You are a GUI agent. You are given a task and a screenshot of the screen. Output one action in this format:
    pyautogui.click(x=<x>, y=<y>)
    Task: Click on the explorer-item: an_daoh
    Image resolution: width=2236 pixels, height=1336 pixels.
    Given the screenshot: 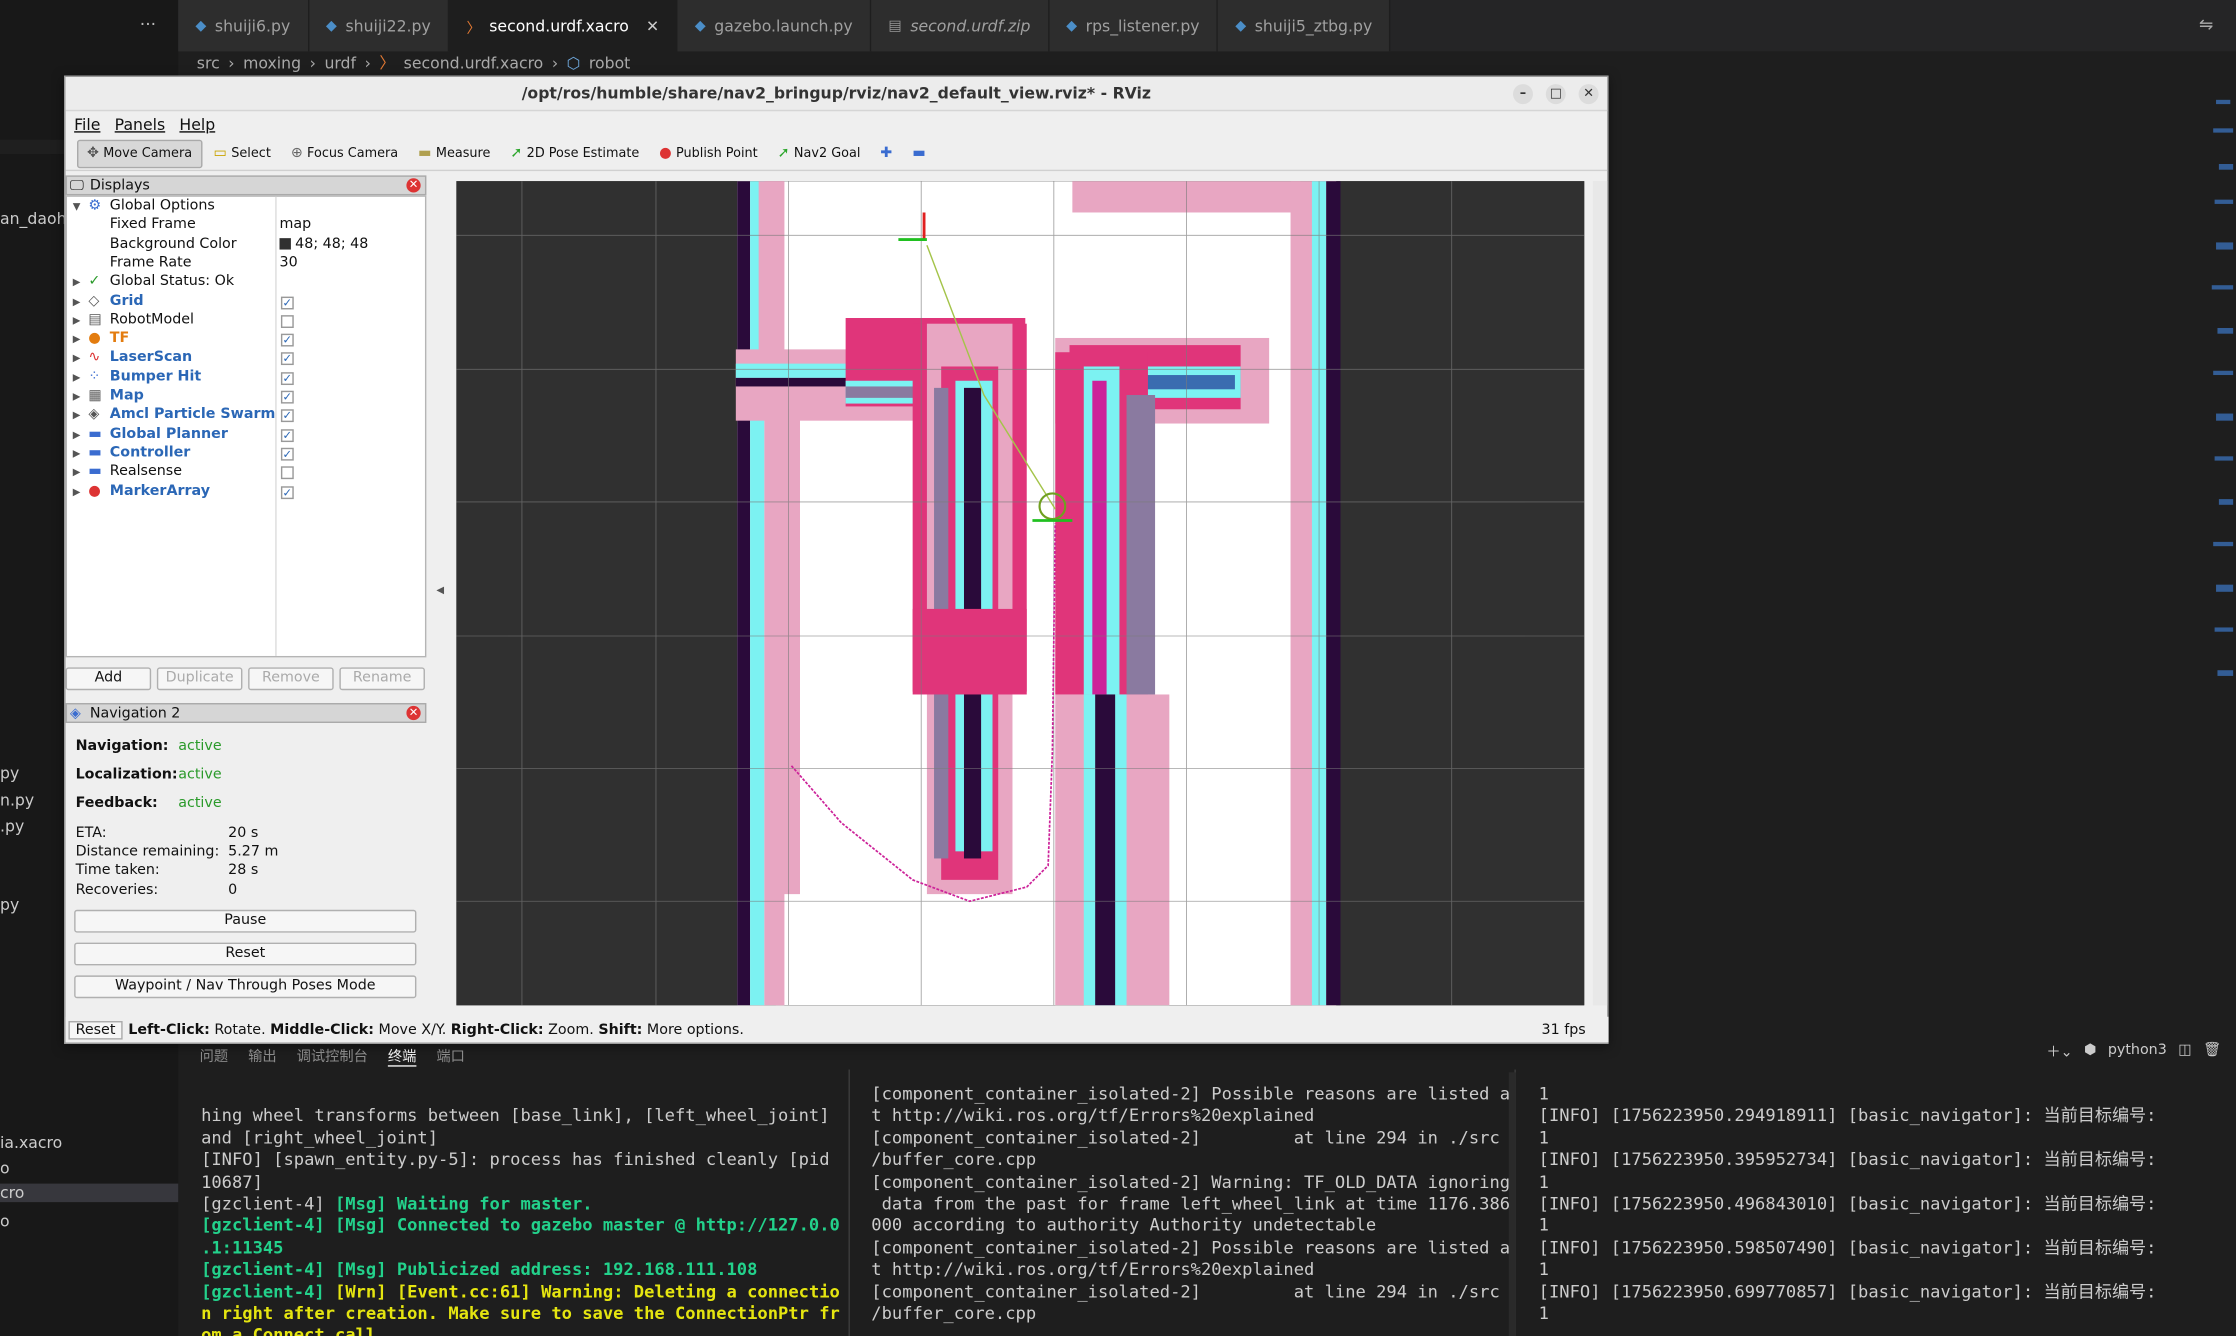 What is the action you would take?
    pyautogui.click(x=33, y=219)
    